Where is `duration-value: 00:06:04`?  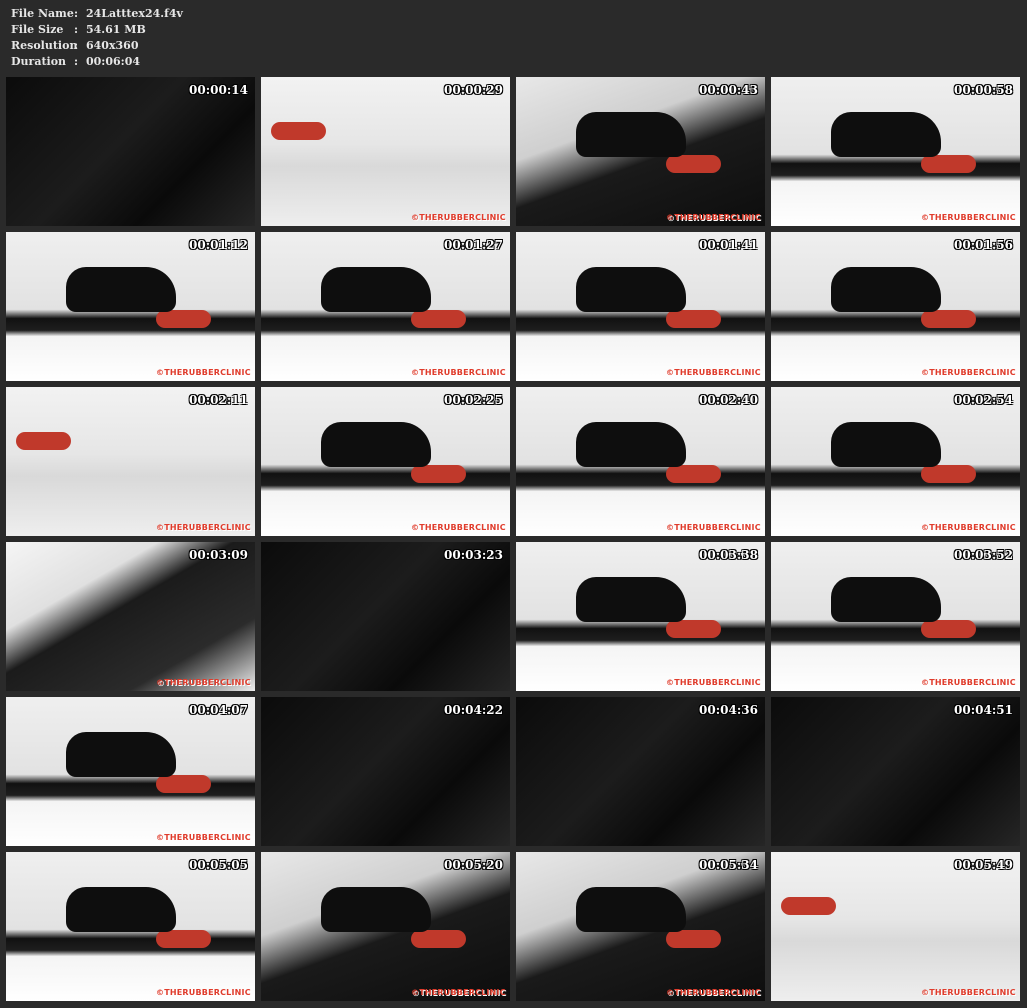 duration-value: 00:06:04 is located at coordinates (113, 61).